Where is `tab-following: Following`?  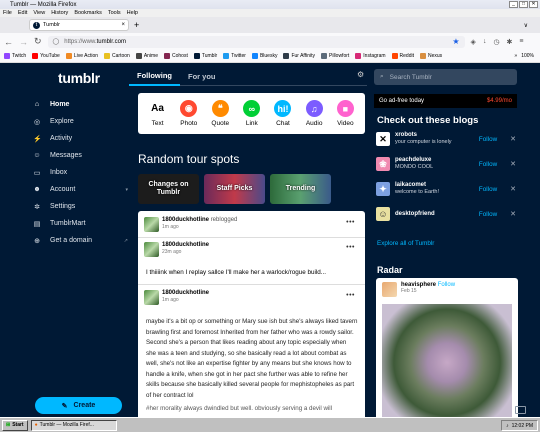
tab-following: Following is located at coordinates (154, 76).